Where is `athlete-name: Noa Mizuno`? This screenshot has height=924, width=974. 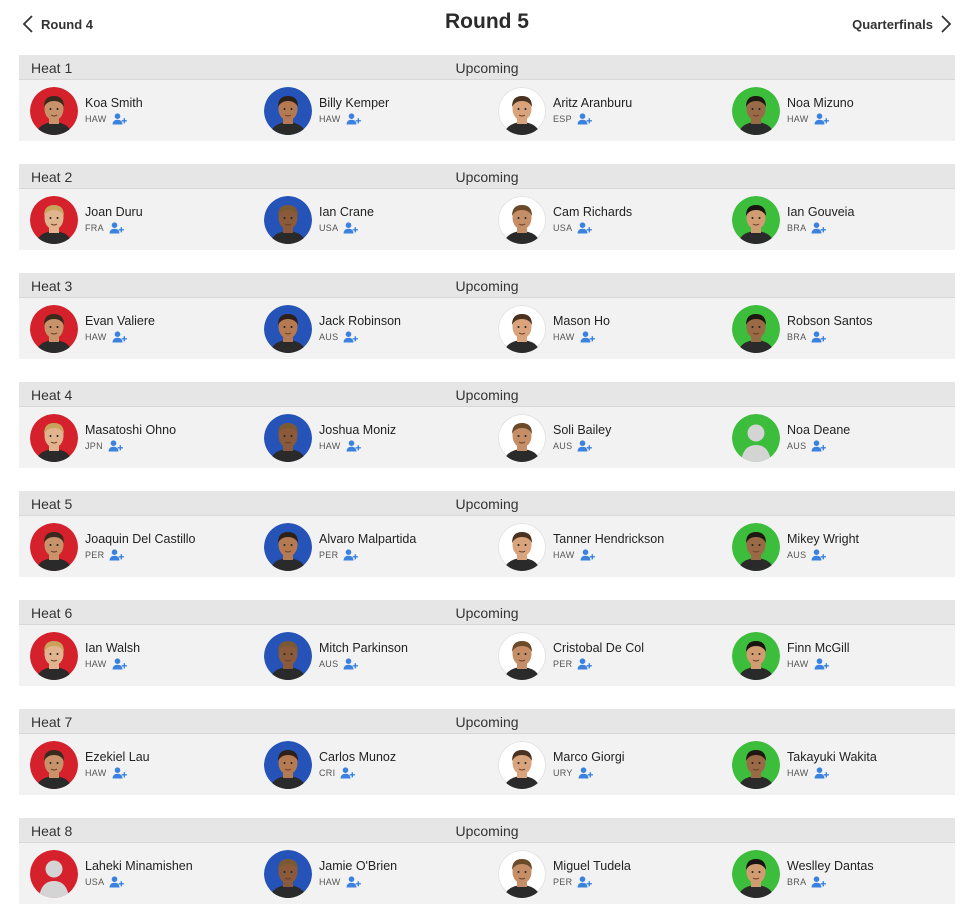
athlete-name: Noa Mizuno is located at coordinates (820, 103).